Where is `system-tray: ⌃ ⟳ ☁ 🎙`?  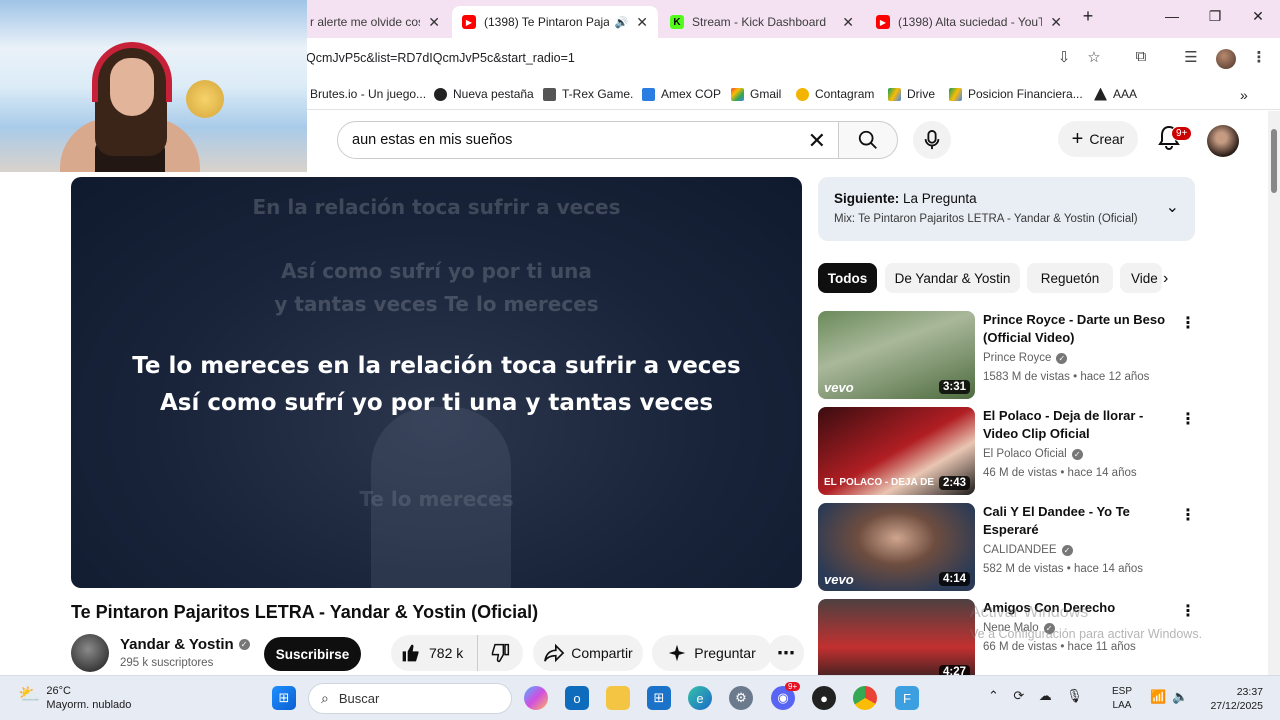 system-tray: ⌃ ⟳ ☁ 🎙 is located at coordinates (1035, 696).